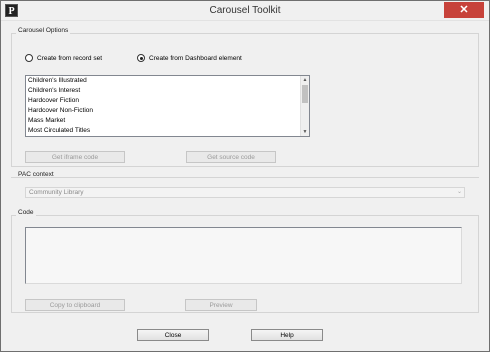 This screenshot has height=352, width=490. I want to click on preview-button: Preview, so click(221, 305).